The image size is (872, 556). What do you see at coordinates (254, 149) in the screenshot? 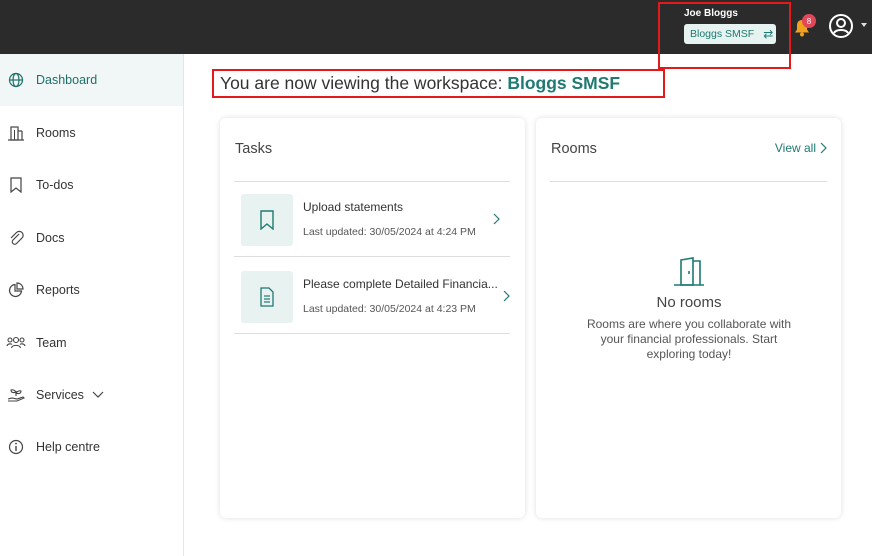
I see `tasks-card-title: Tasks` at bounding box center [254, 149].